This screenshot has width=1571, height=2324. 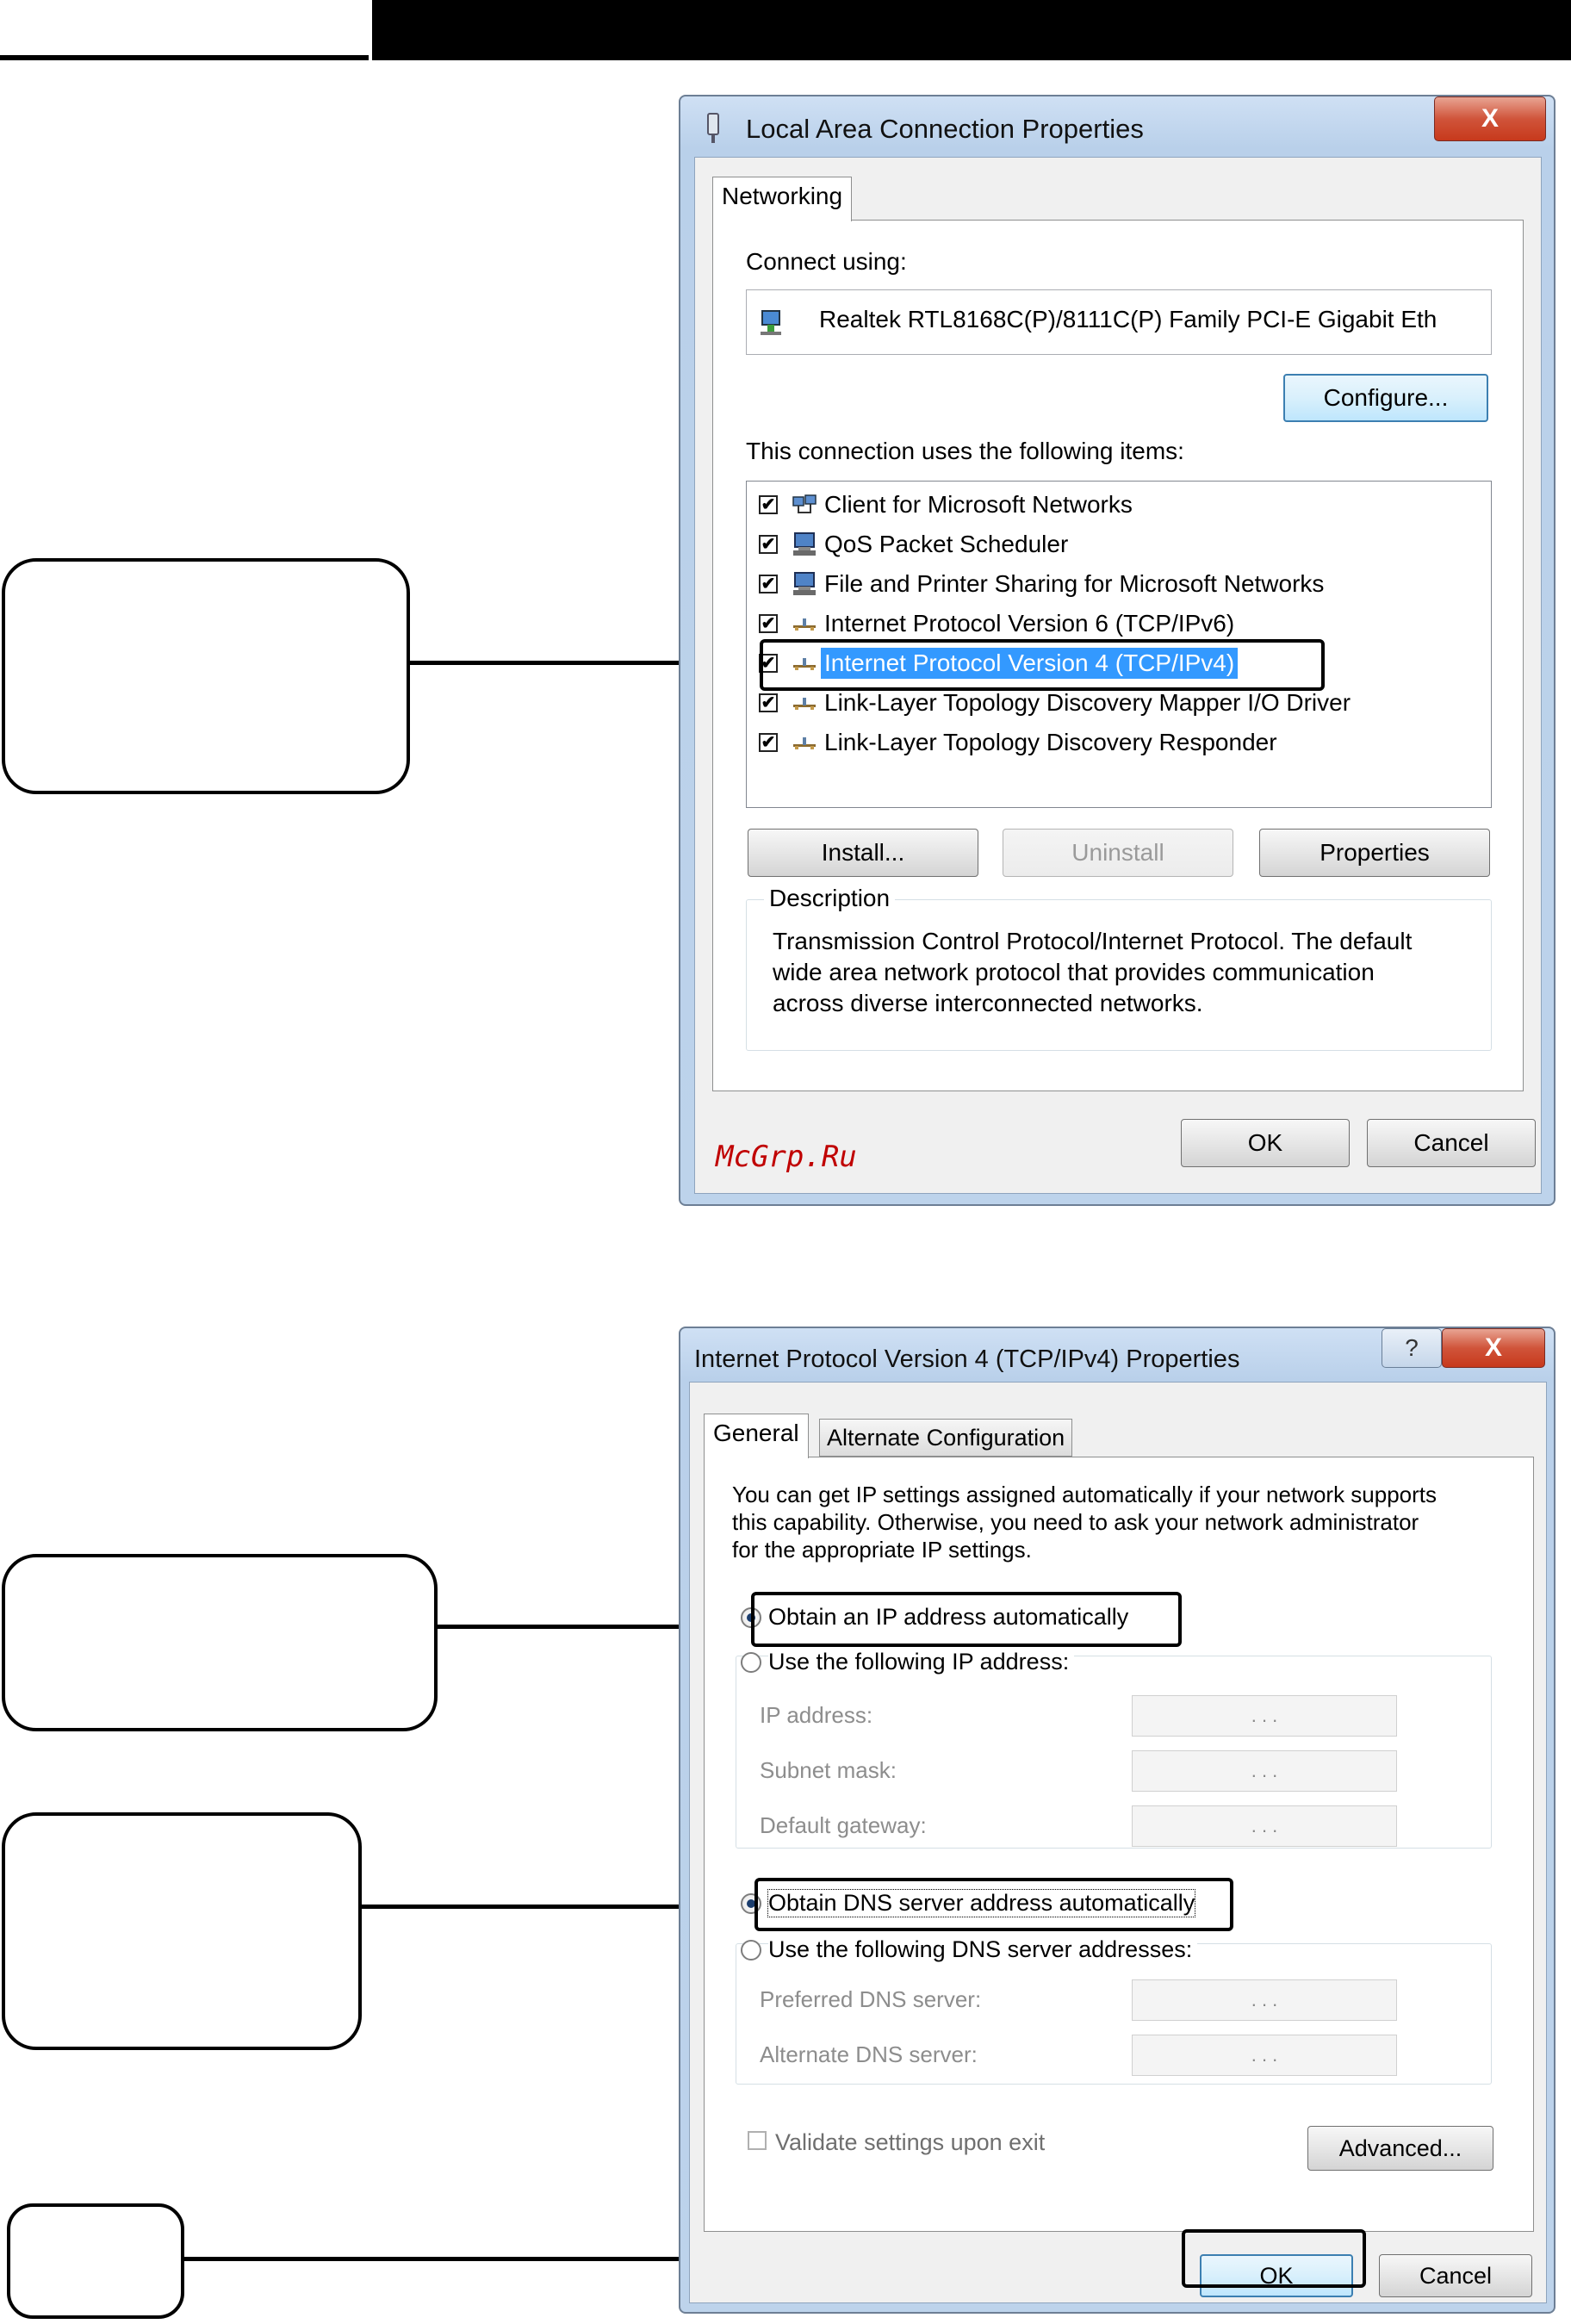 I want to click on tab-alternate-configuration: Alternate Configuration, so click(x=946, y=1438).